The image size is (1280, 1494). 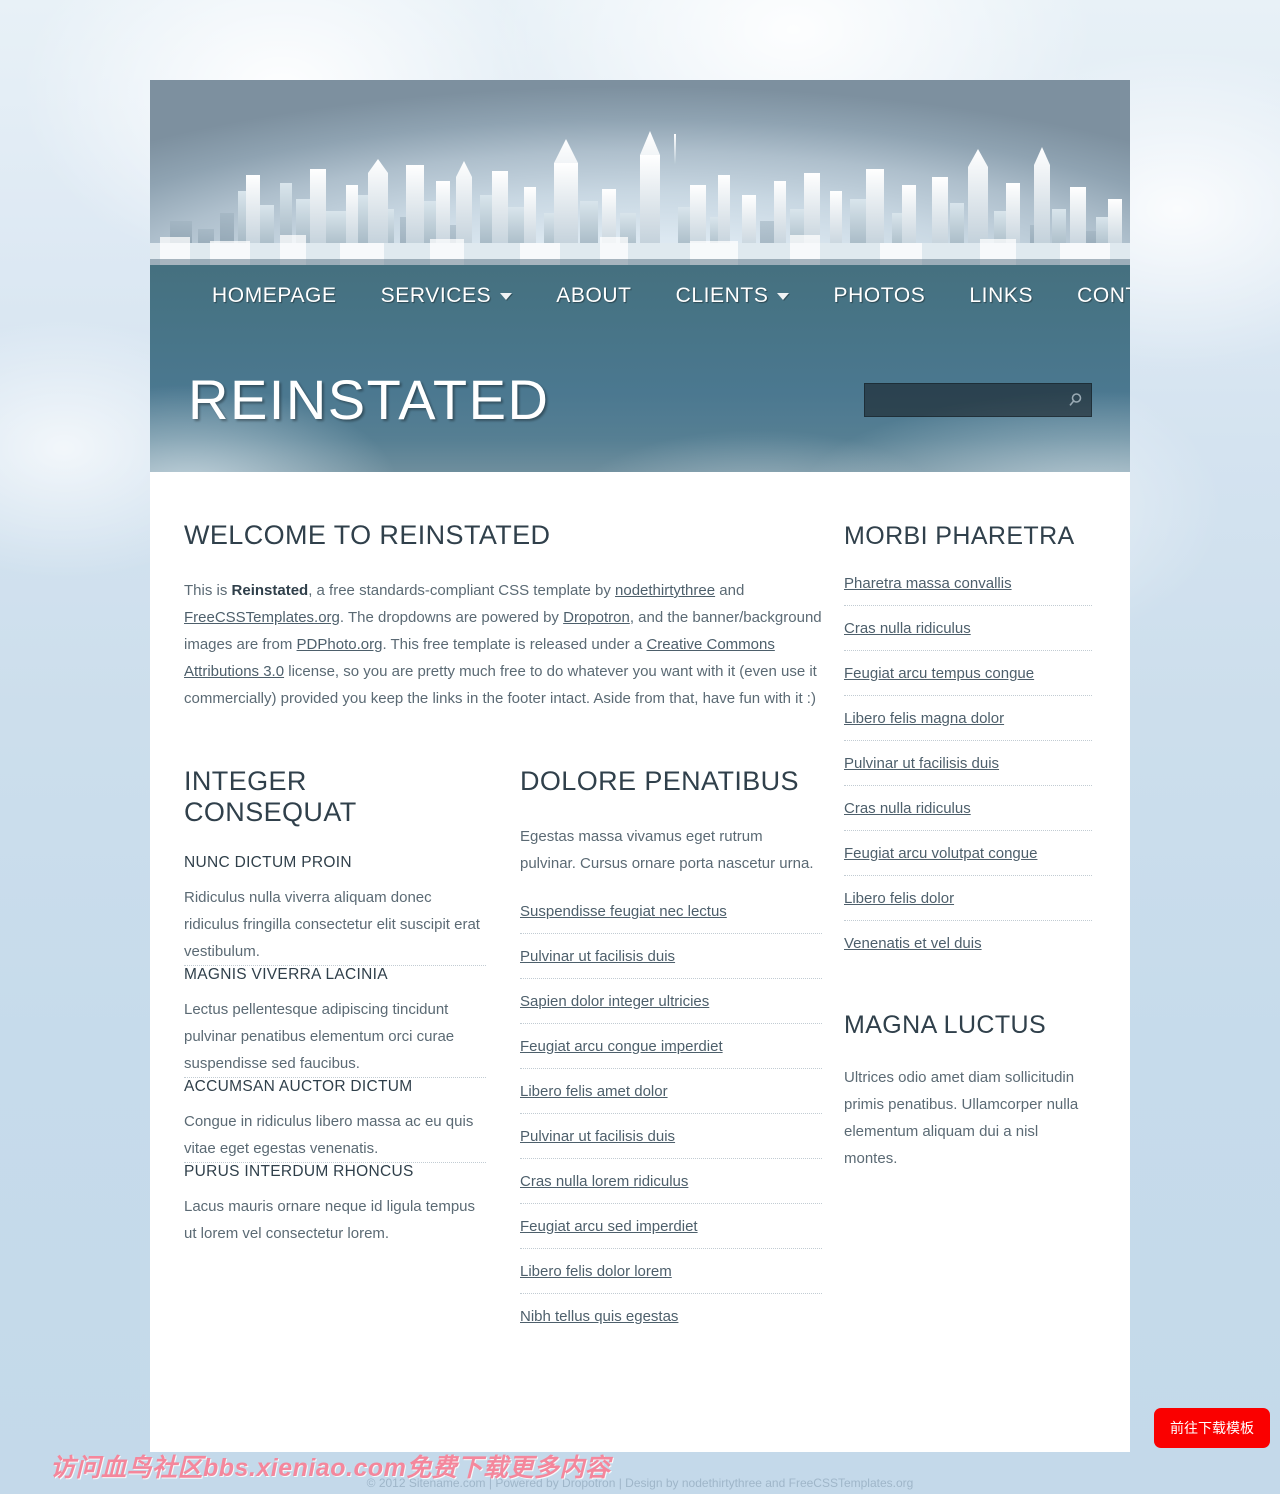 I want to click on nav-label: PHOTOS, so click(x=879, y=295).